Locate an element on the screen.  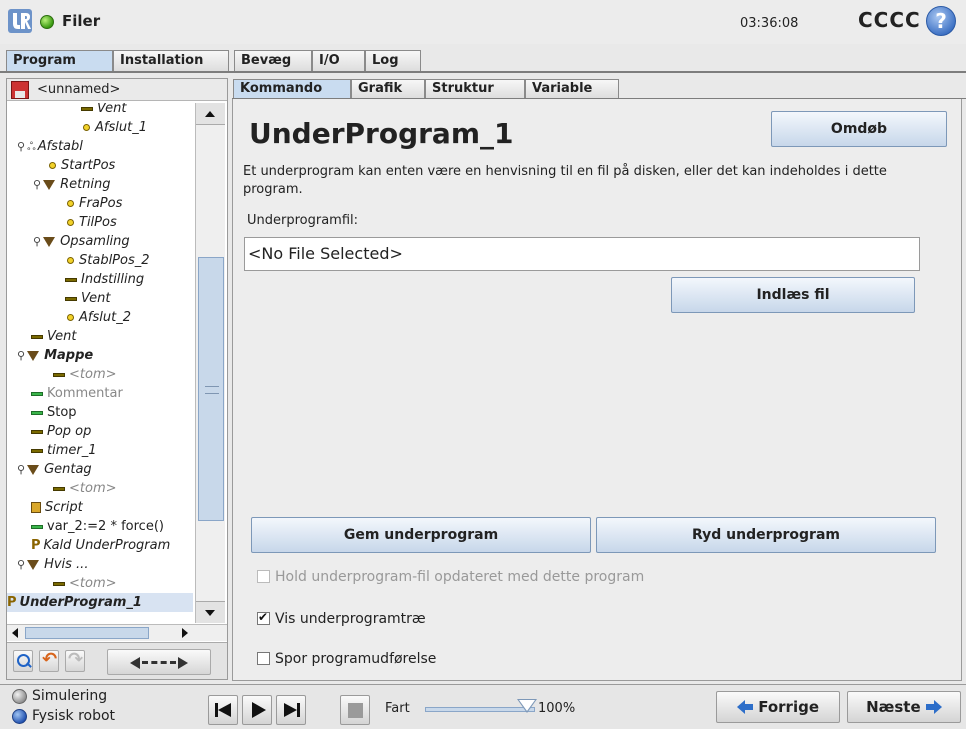
robot-name: CCCC is located at coordinates (889, 20).